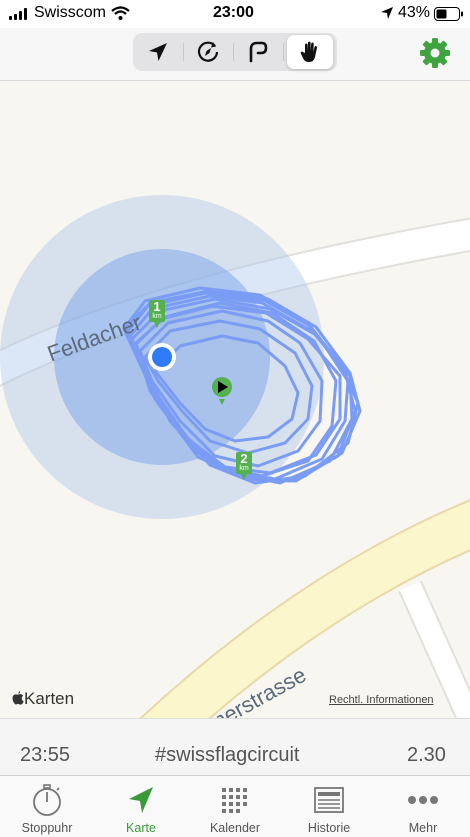  I want to click on apple-maps-attribution: Karten, so click(43, 699).